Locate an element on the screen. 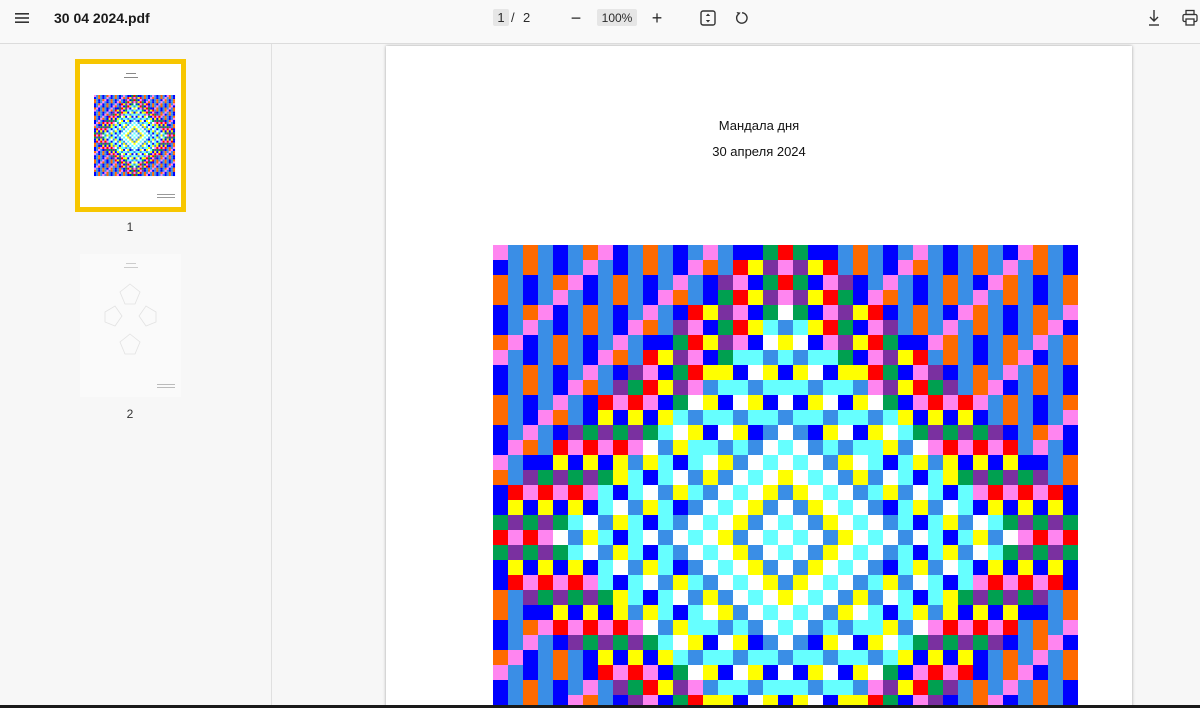 This screenshot has height=708, width=1200. page-date: 30 апреля 2024 is located at coordinates (759, 151).